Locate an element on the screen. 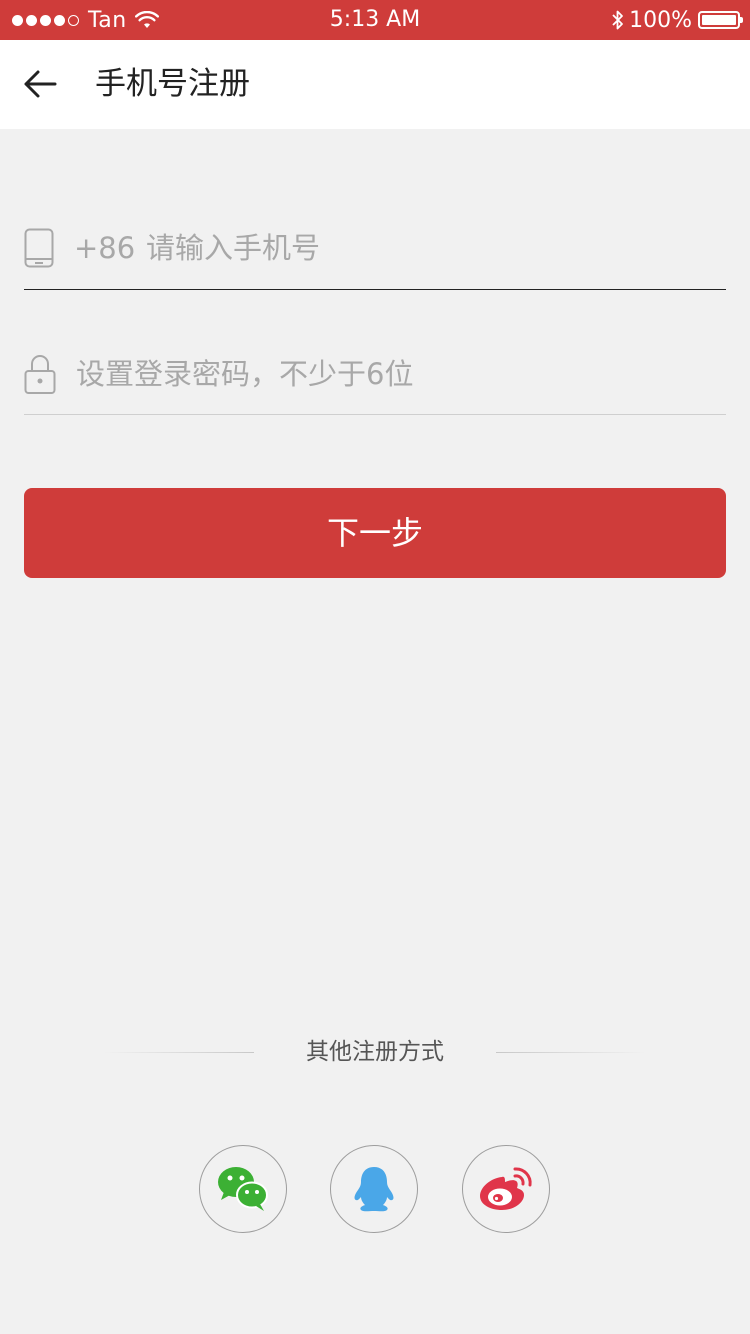  page-title: 手机号注册 is located at coordinates (172, 84).